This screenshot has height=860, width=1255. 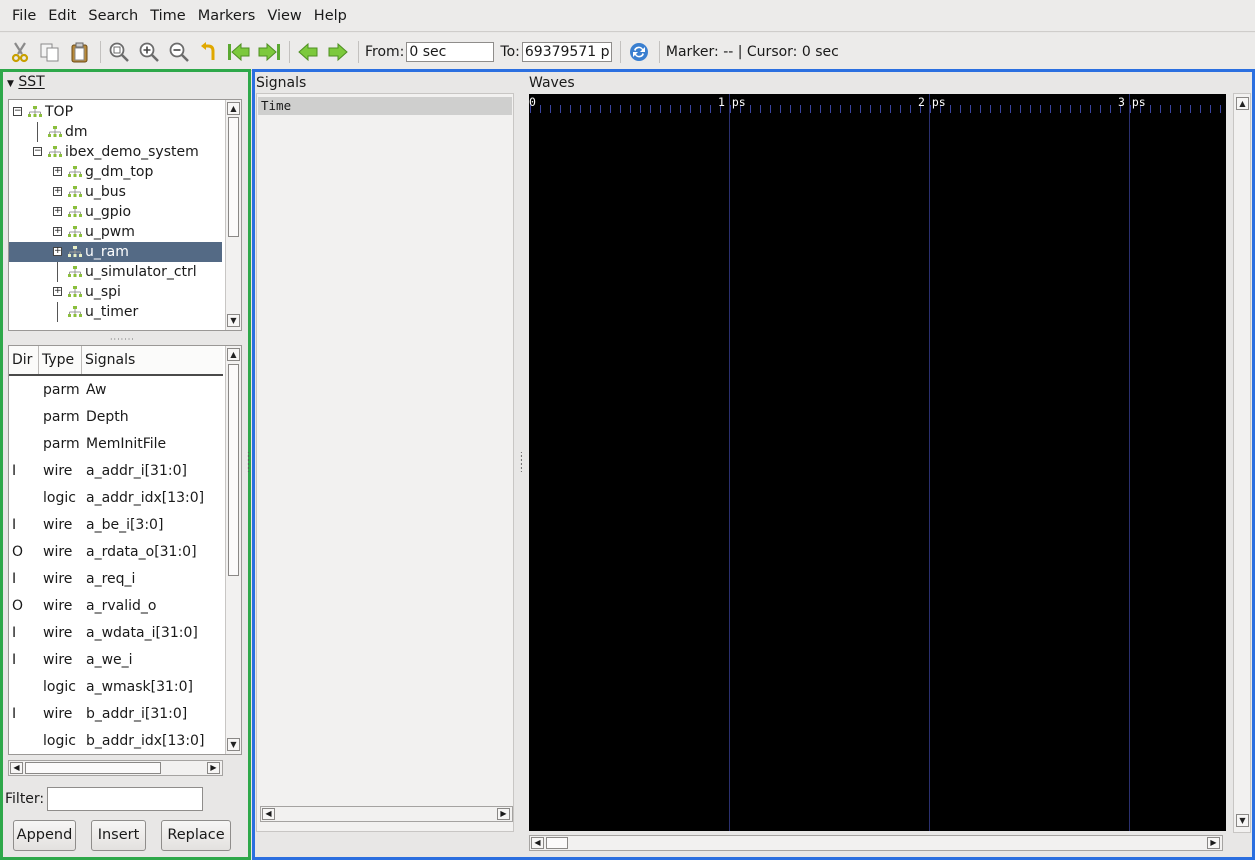 What do you see at coordinates (118, 835) in the screenshot?
I see `insert-button: Insert` at bounding box center [118, 835].